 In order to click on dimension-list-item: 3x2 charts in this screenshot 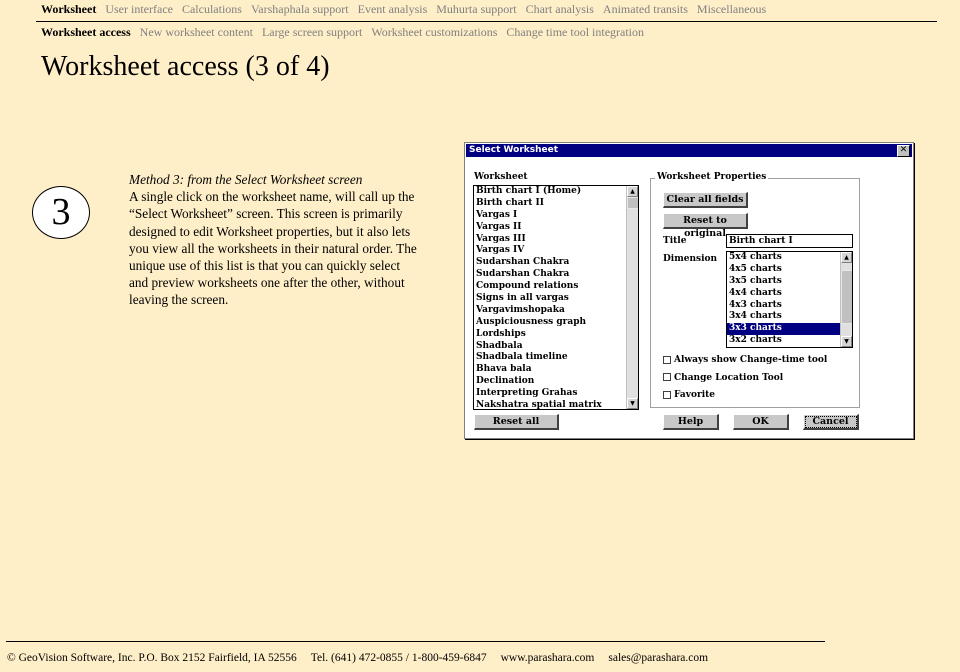, I will do `click(789, 341)`.